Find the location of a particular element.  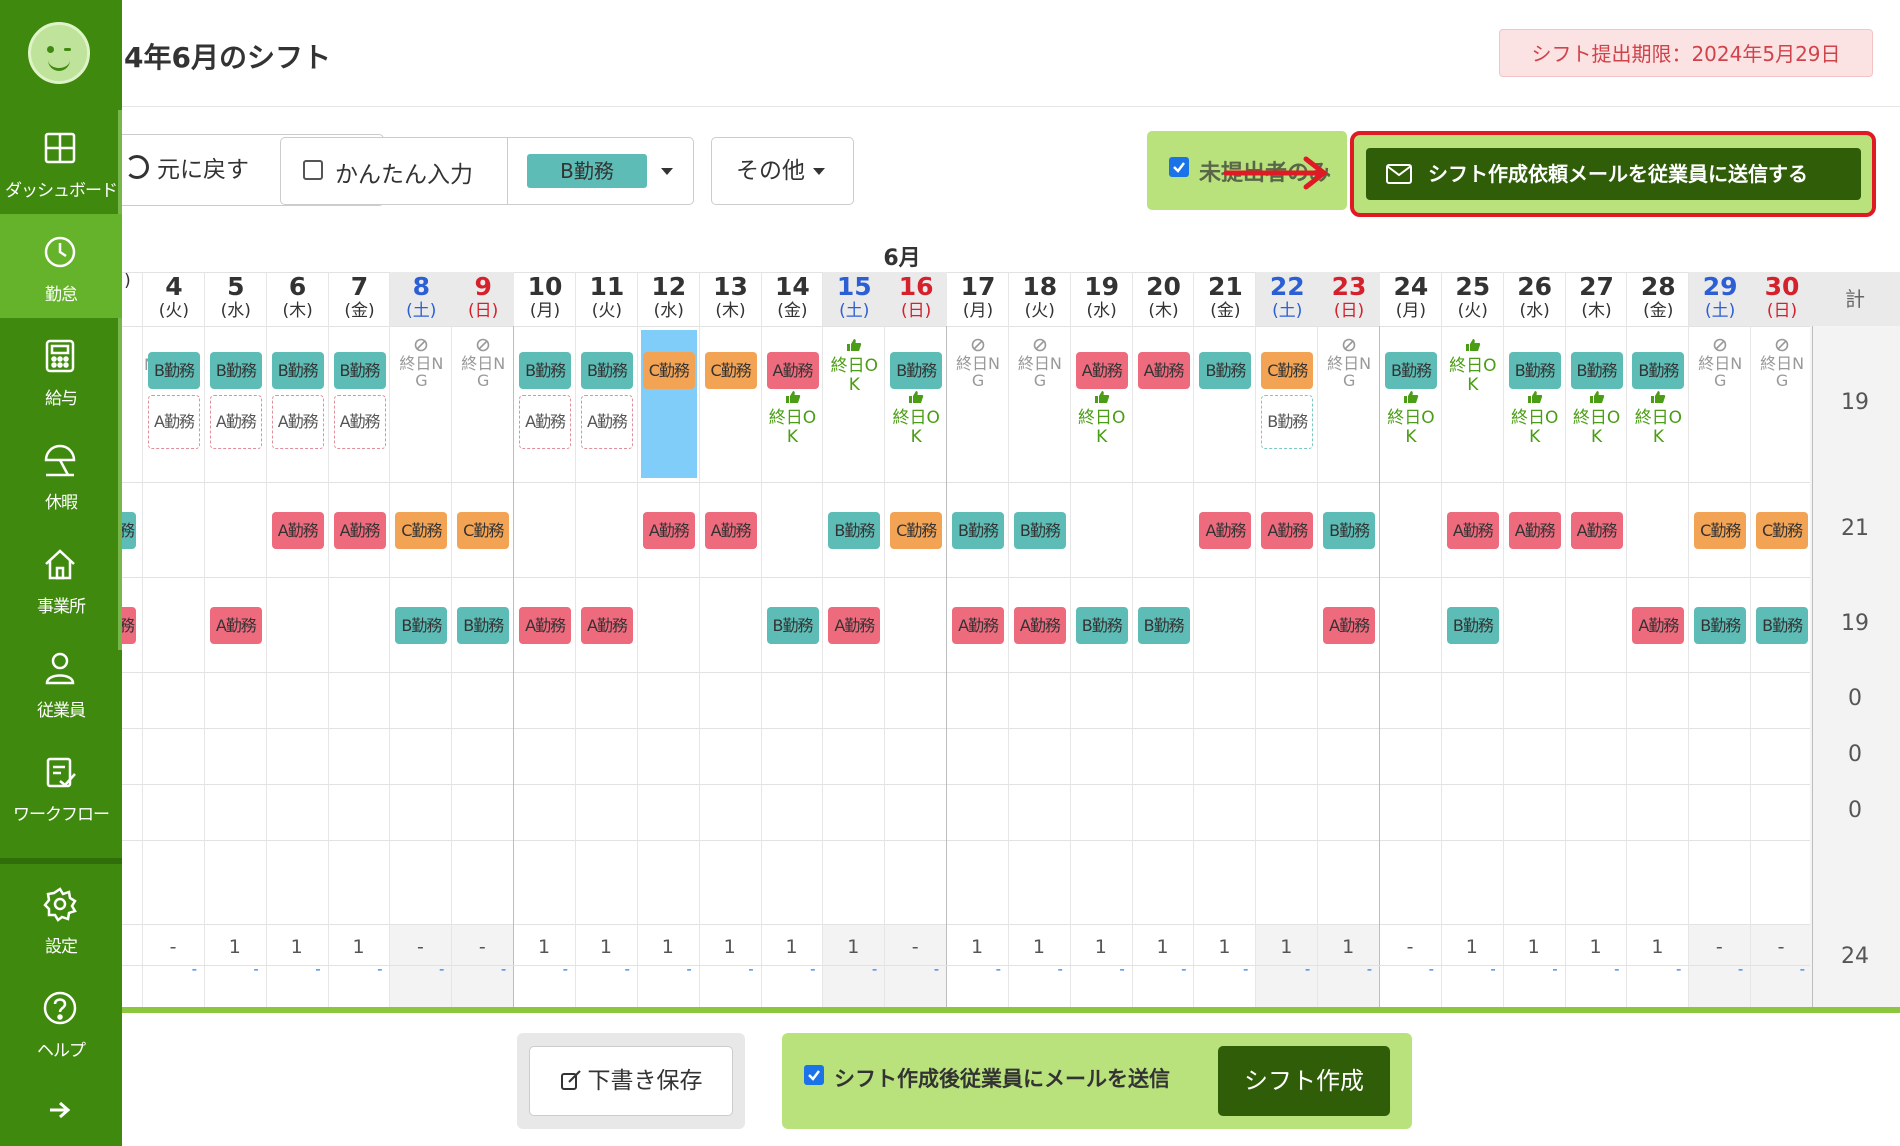

requested-shift: B勤務 is located at coordinates (1287, 422).